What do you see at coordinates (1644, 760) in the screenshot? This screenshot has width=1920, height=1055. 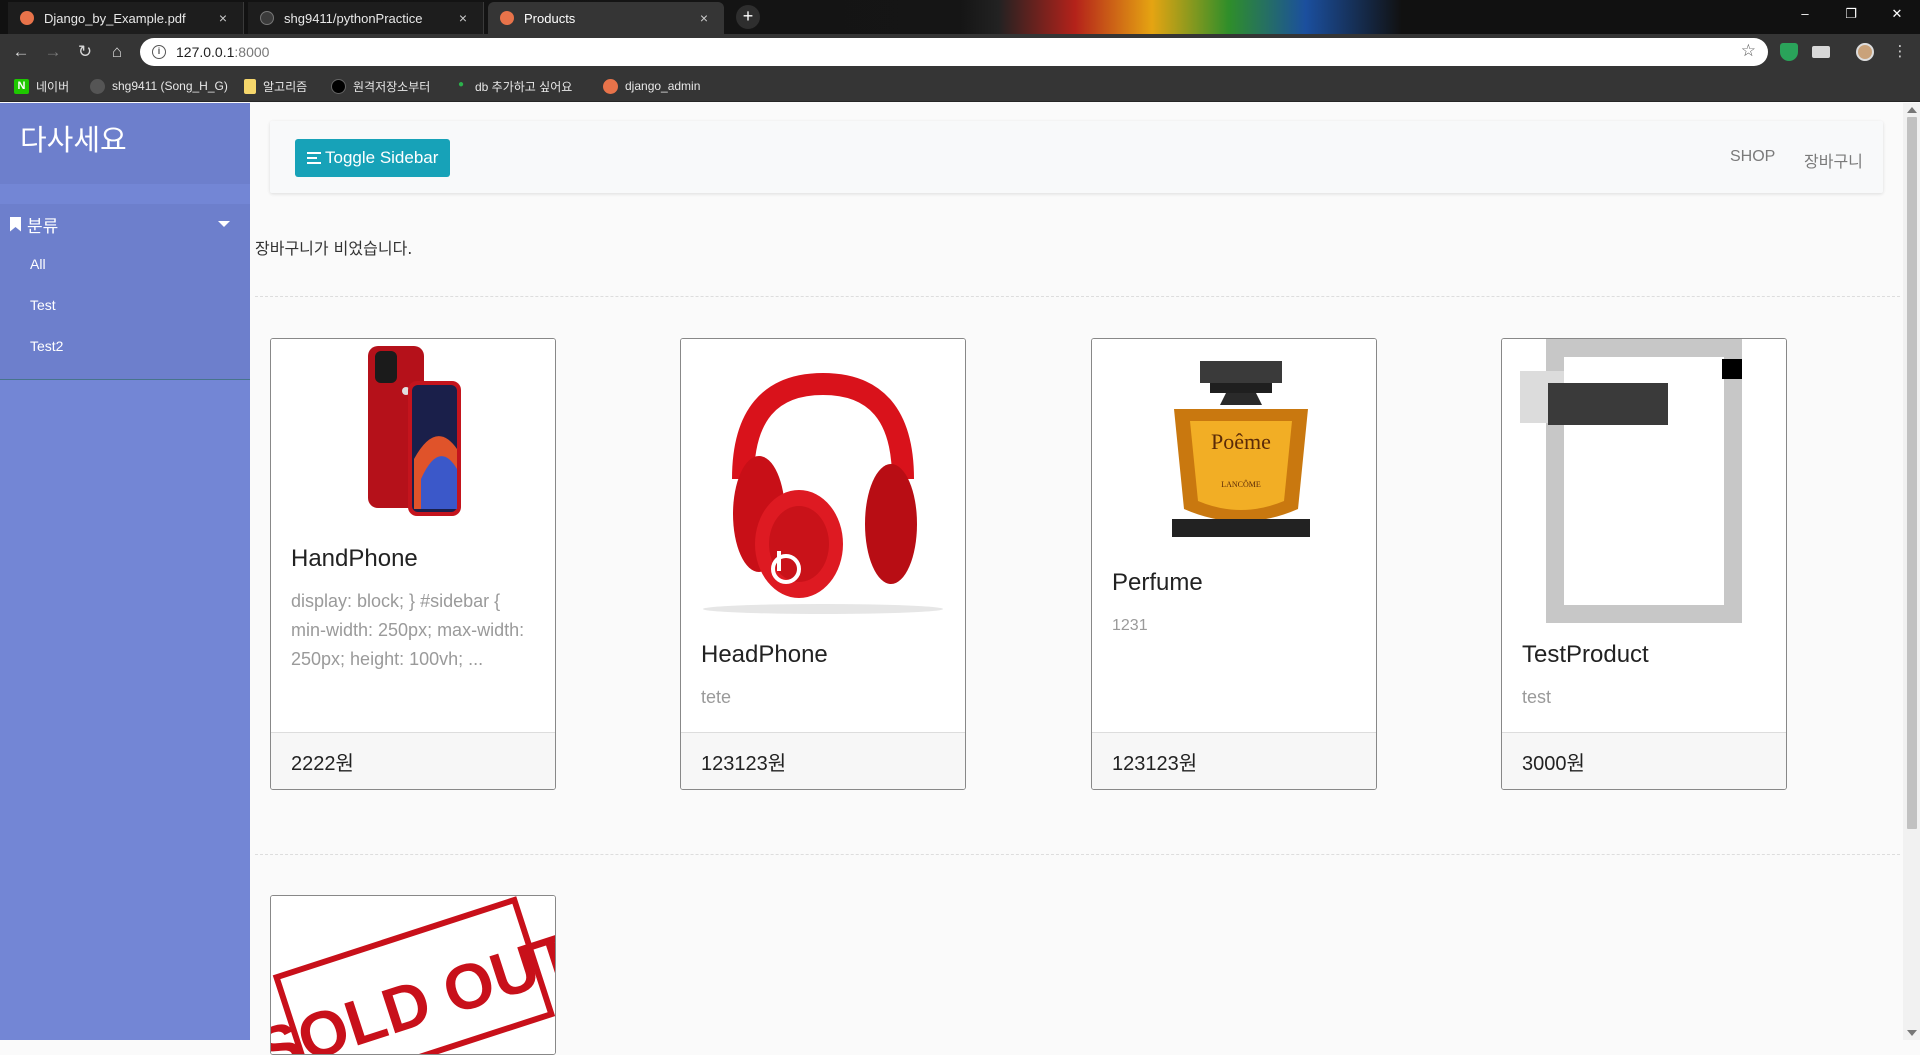 I see `product-price: 3000원` at bounding box center [1644, 760].